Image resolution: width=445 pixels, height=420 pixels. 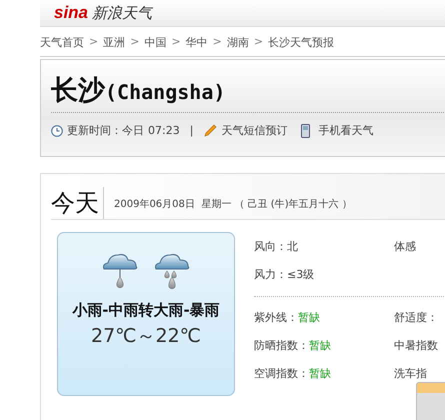 I want to click on index-label: 洗车指, so click(x=410, y=373).